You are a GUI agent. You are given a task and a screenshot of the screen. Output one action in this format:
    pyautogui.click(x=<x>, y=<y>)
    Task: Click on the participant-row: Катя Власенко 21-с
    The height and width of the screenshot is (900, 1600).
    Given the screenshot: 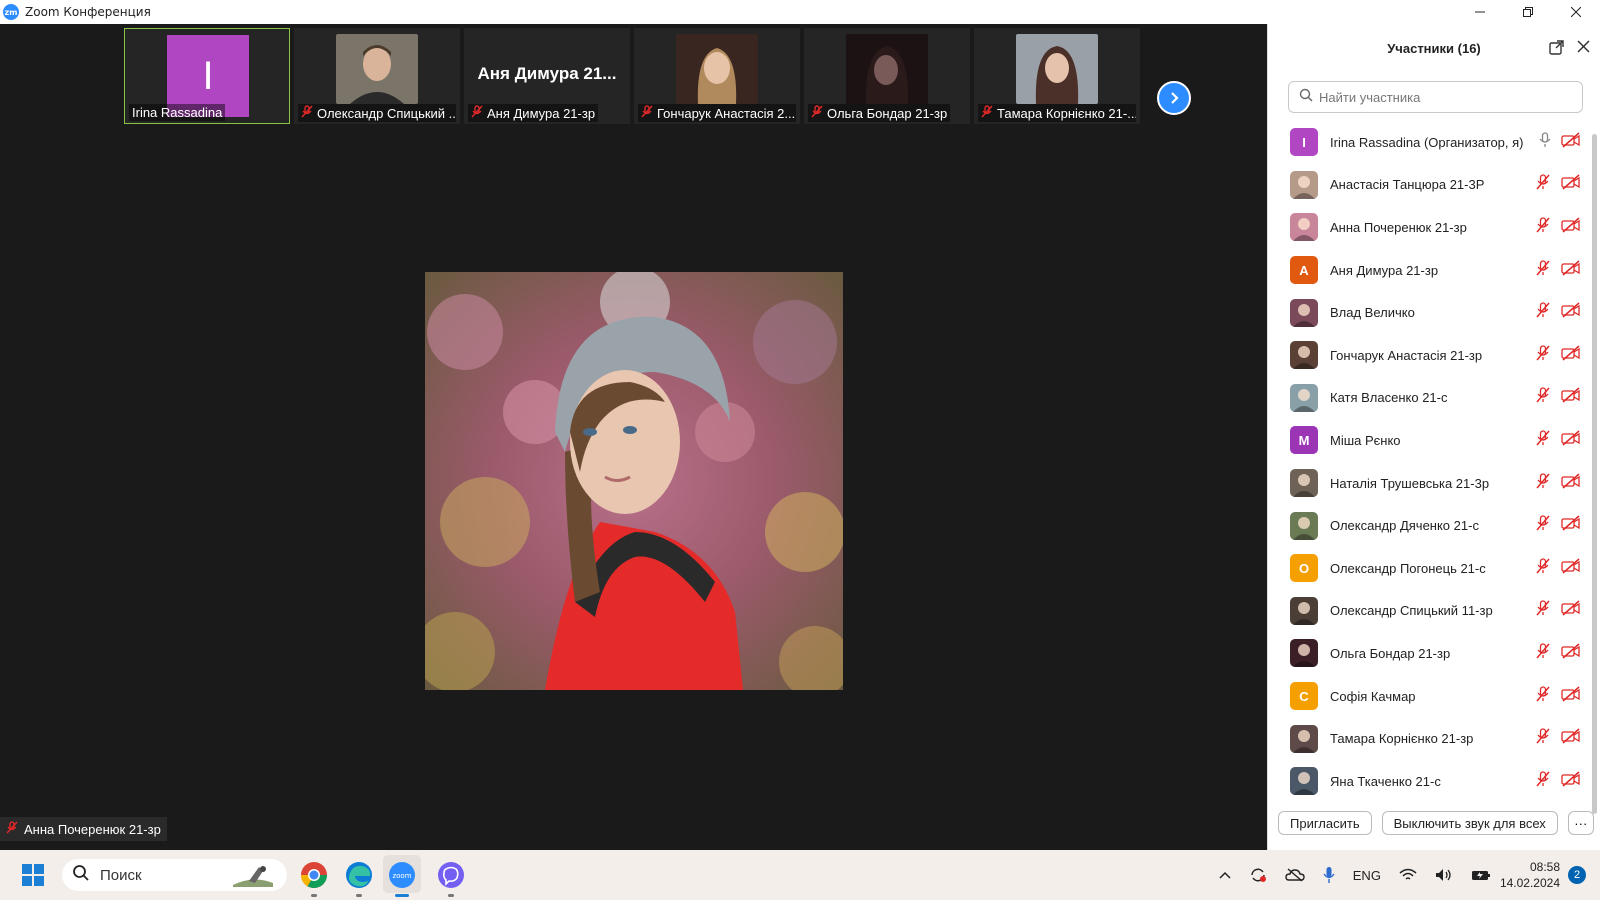 What is the action you would take?
    pyautogui.click(x=1434, y=398)
    